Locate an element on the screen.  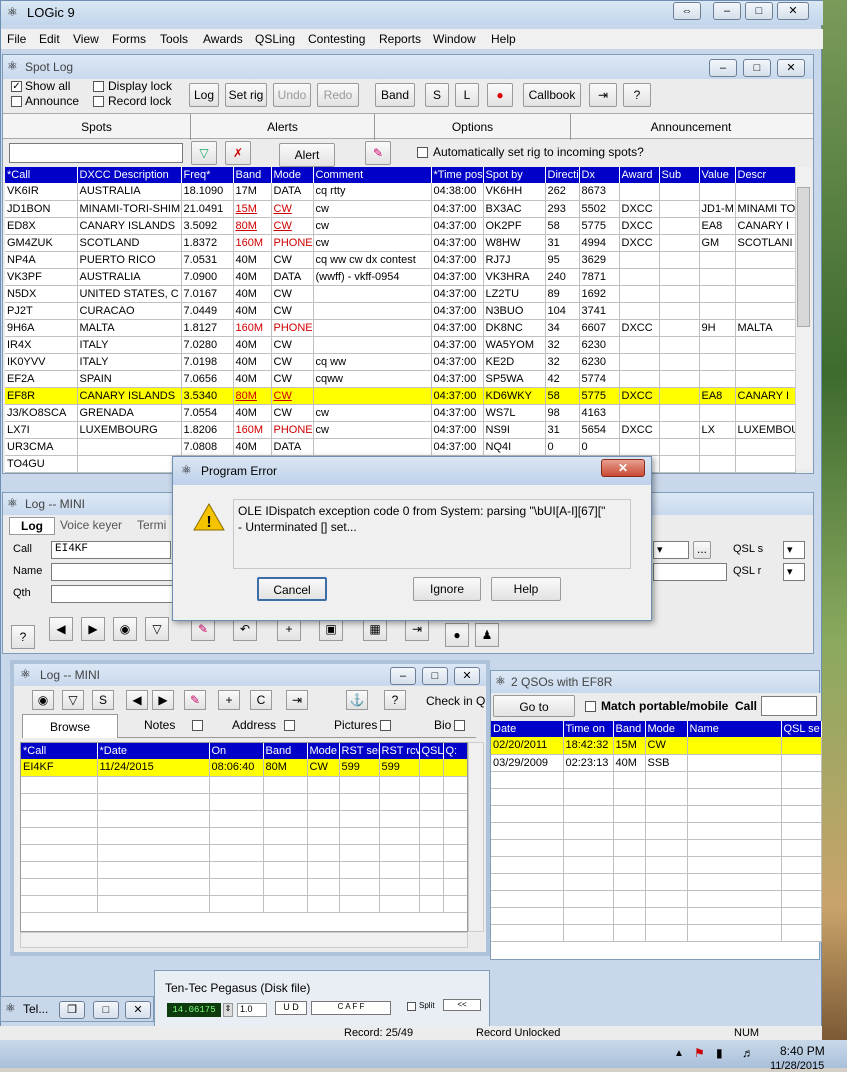
alert-button: Alert is located at coordinates (307, 155).